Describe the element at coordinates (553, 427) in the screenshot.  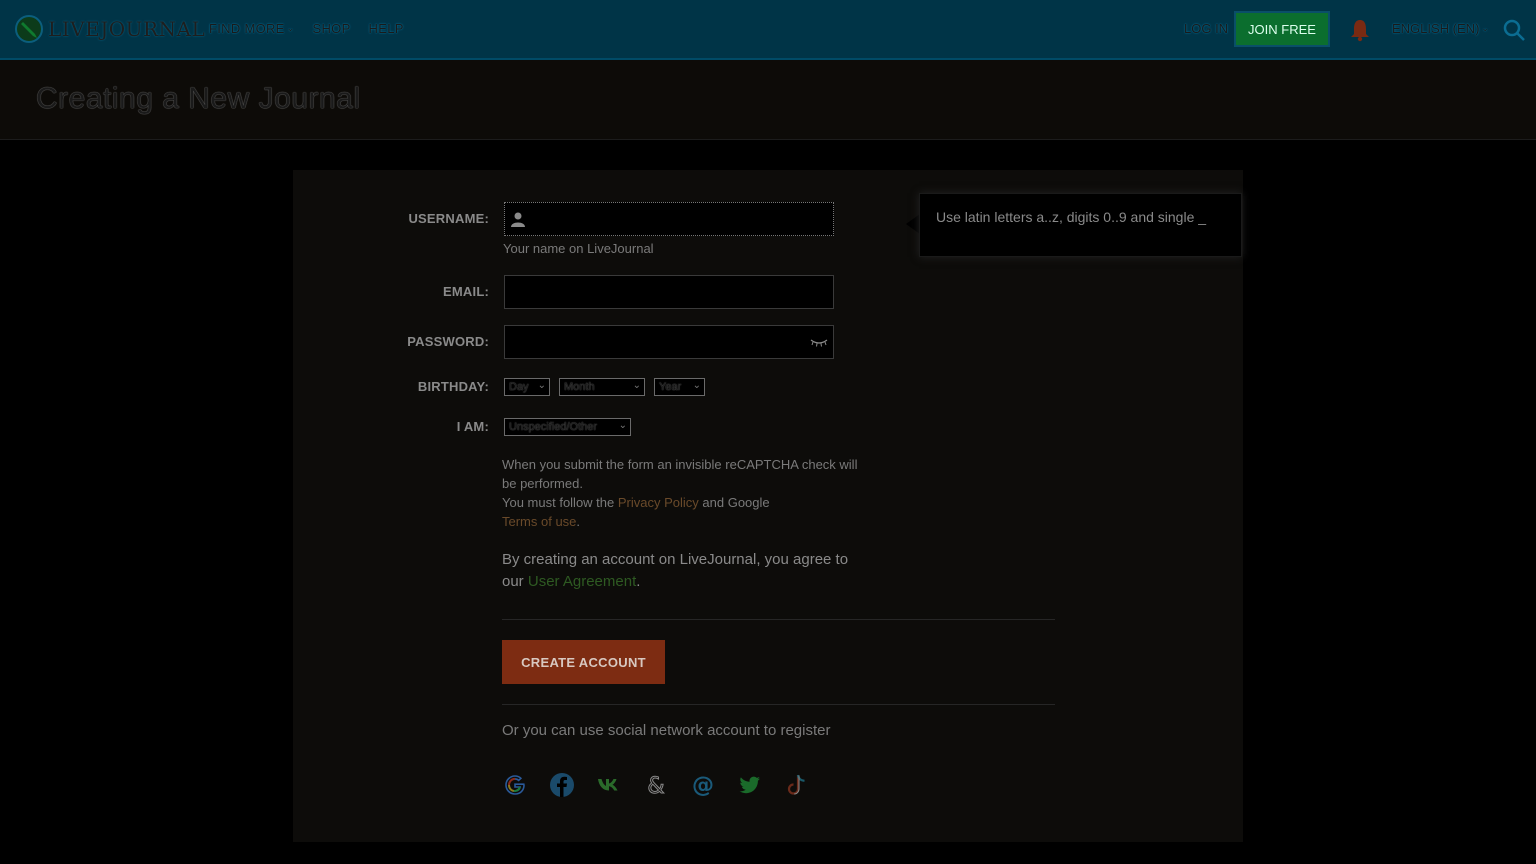
I see `gender-value: Unspecified/Other` at that location.